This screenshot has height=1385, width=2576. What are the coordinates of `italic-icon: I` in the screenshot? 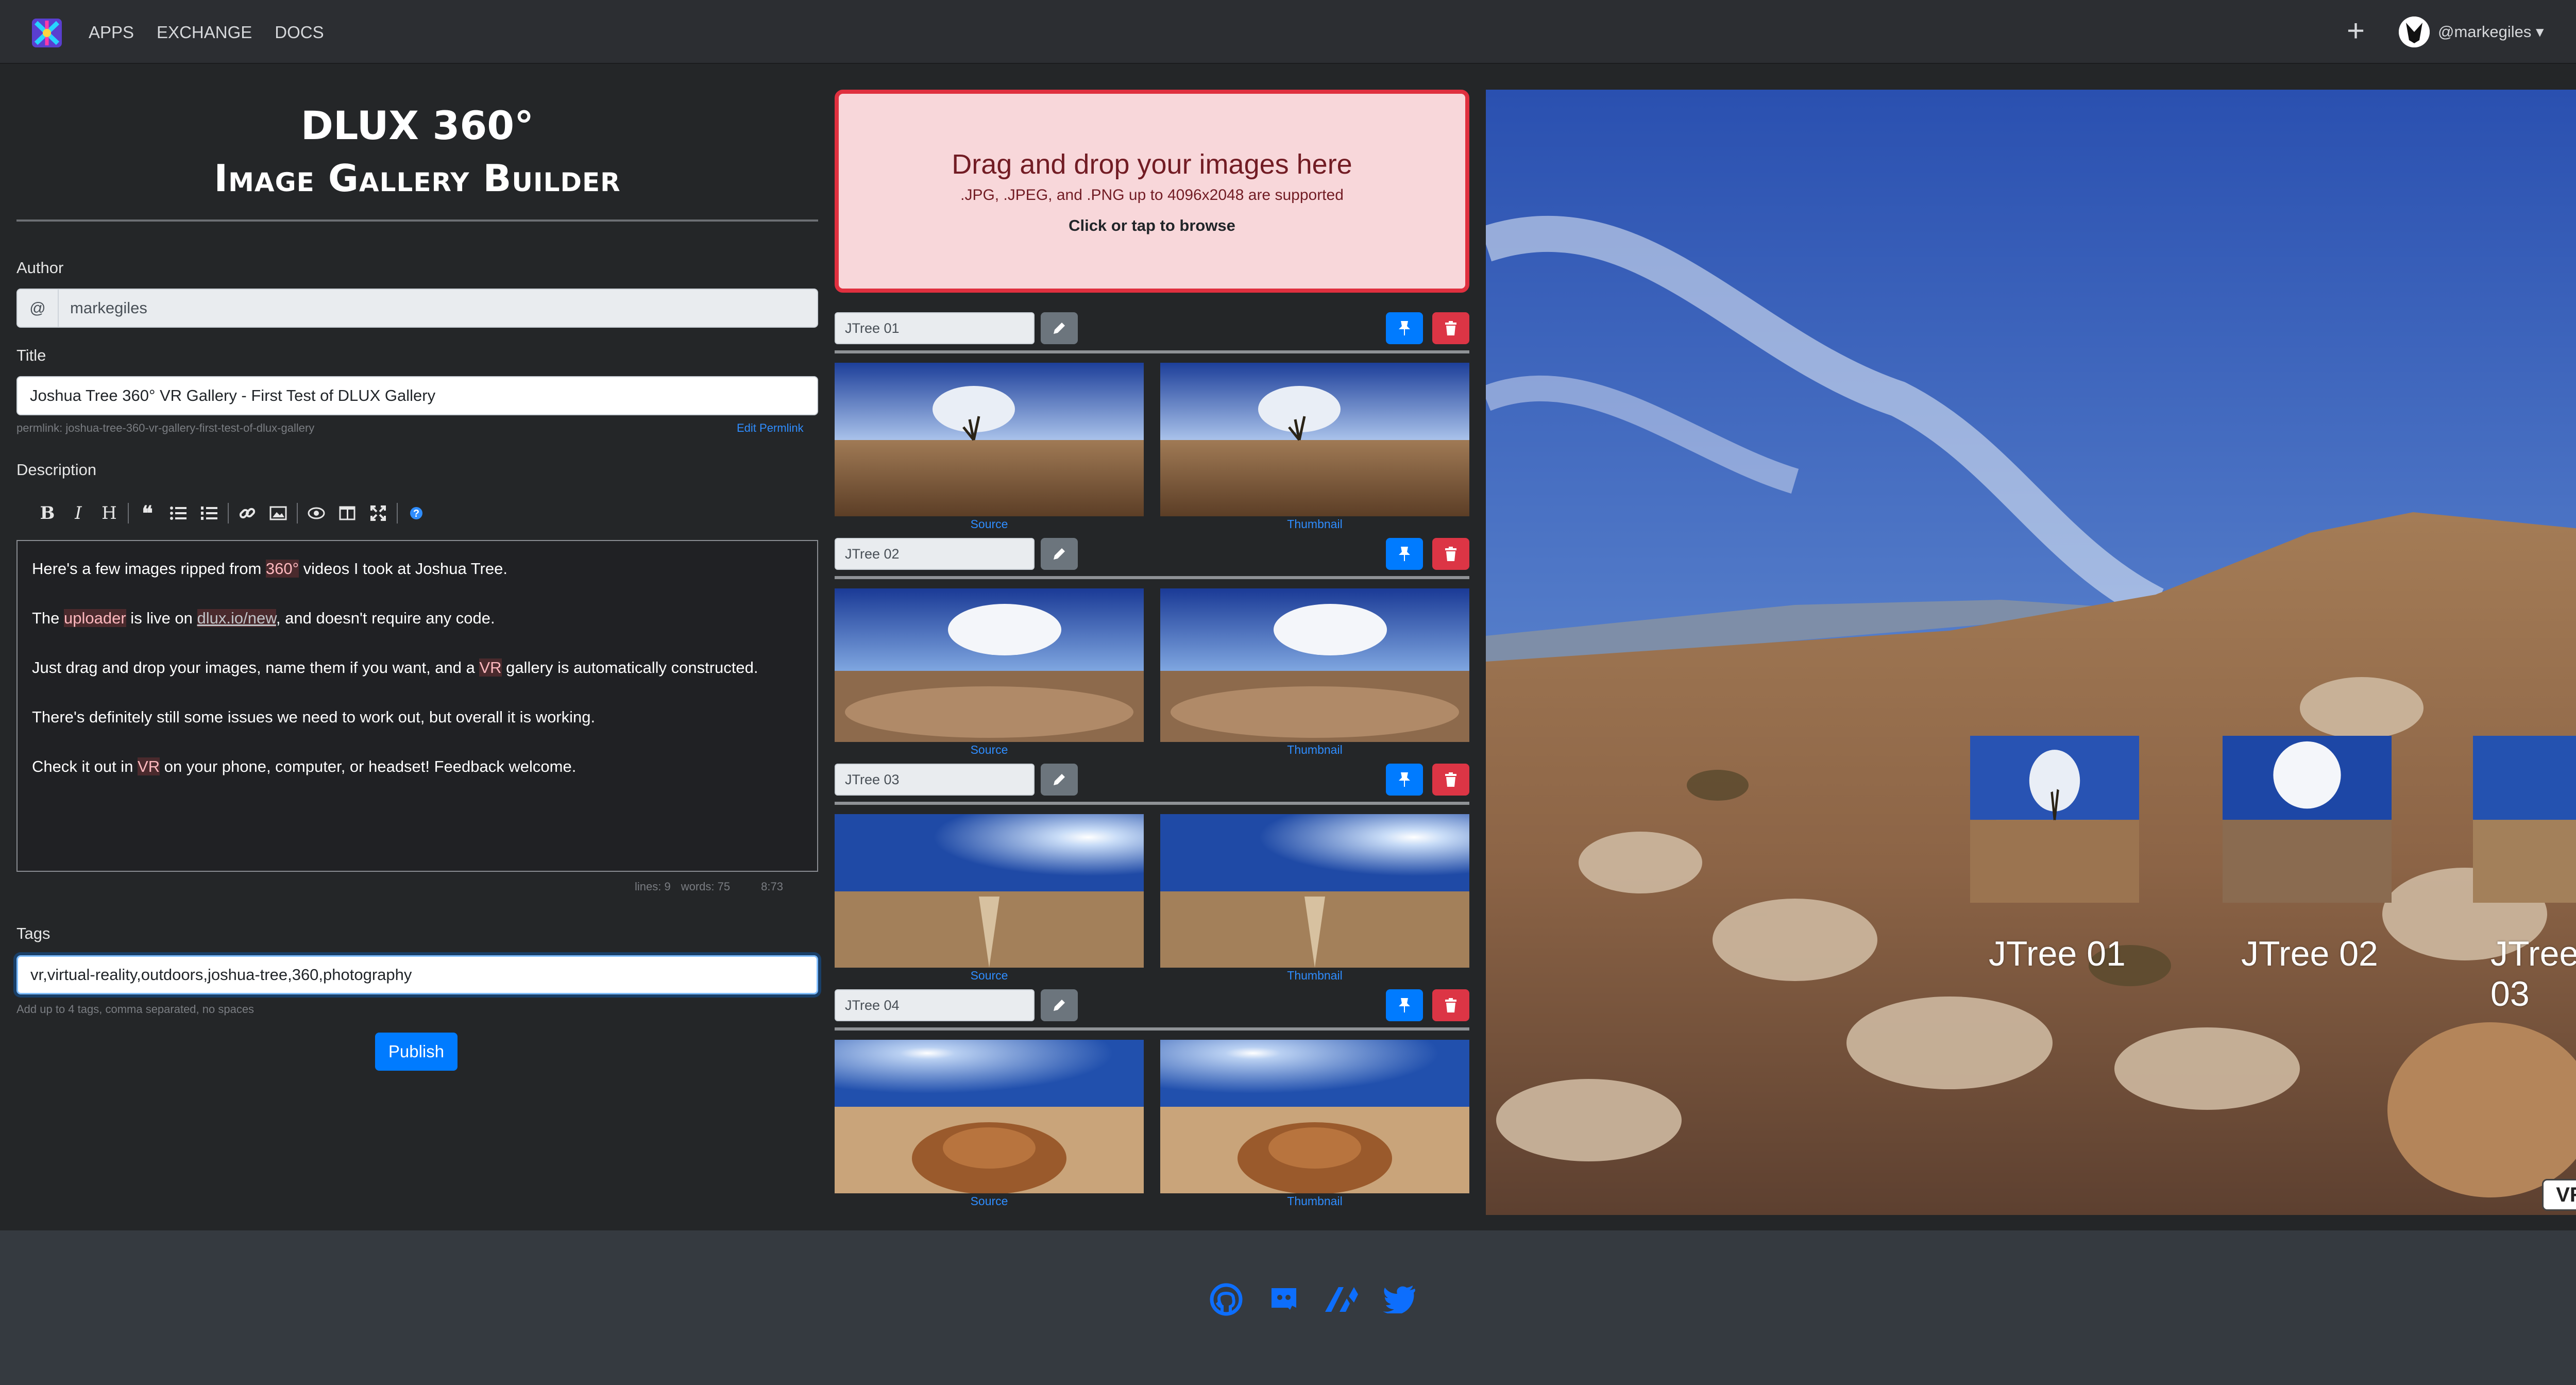 It's located at (79, 513).